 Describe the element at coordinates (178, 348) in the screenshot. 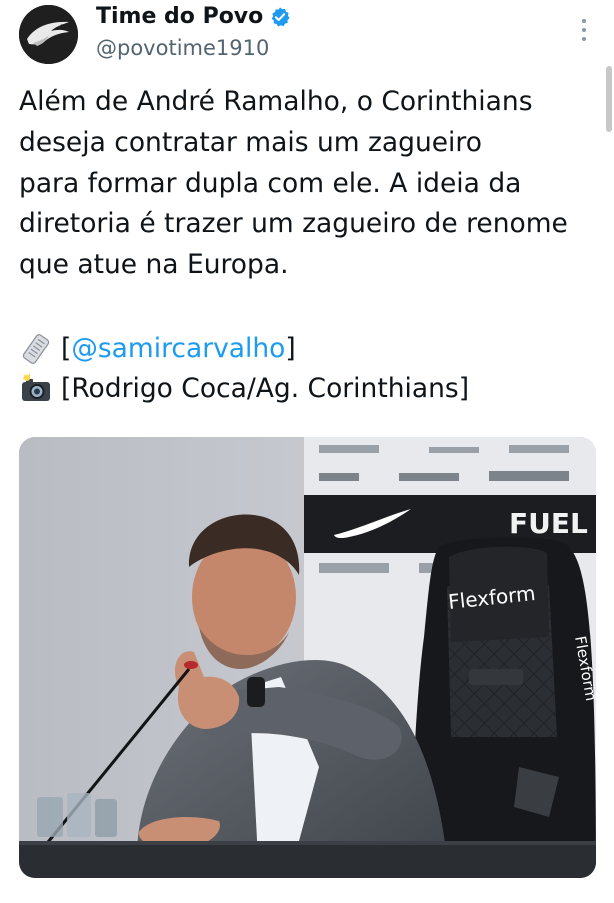

I see `source-mention-link: @samircarvalho` at that location.